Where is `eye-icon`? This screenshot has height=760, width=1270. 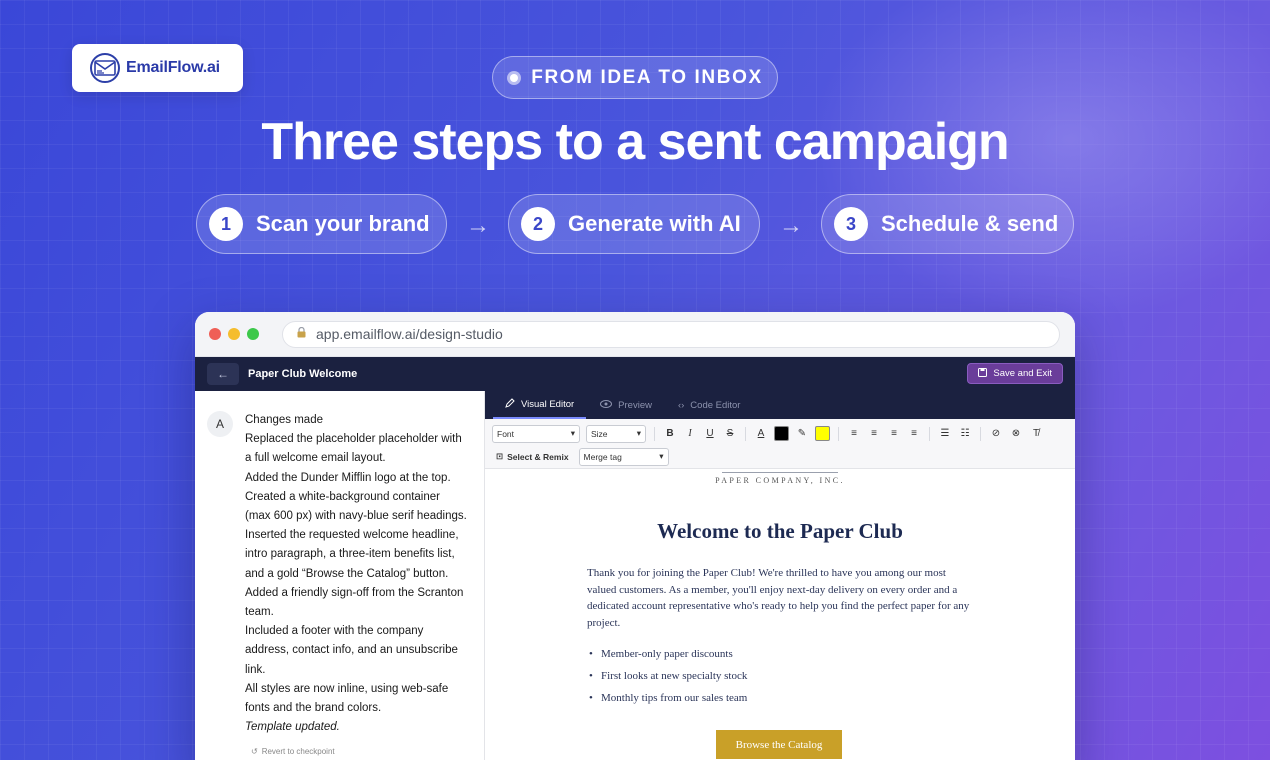 eye-icon is located at coordinates (606, 405).